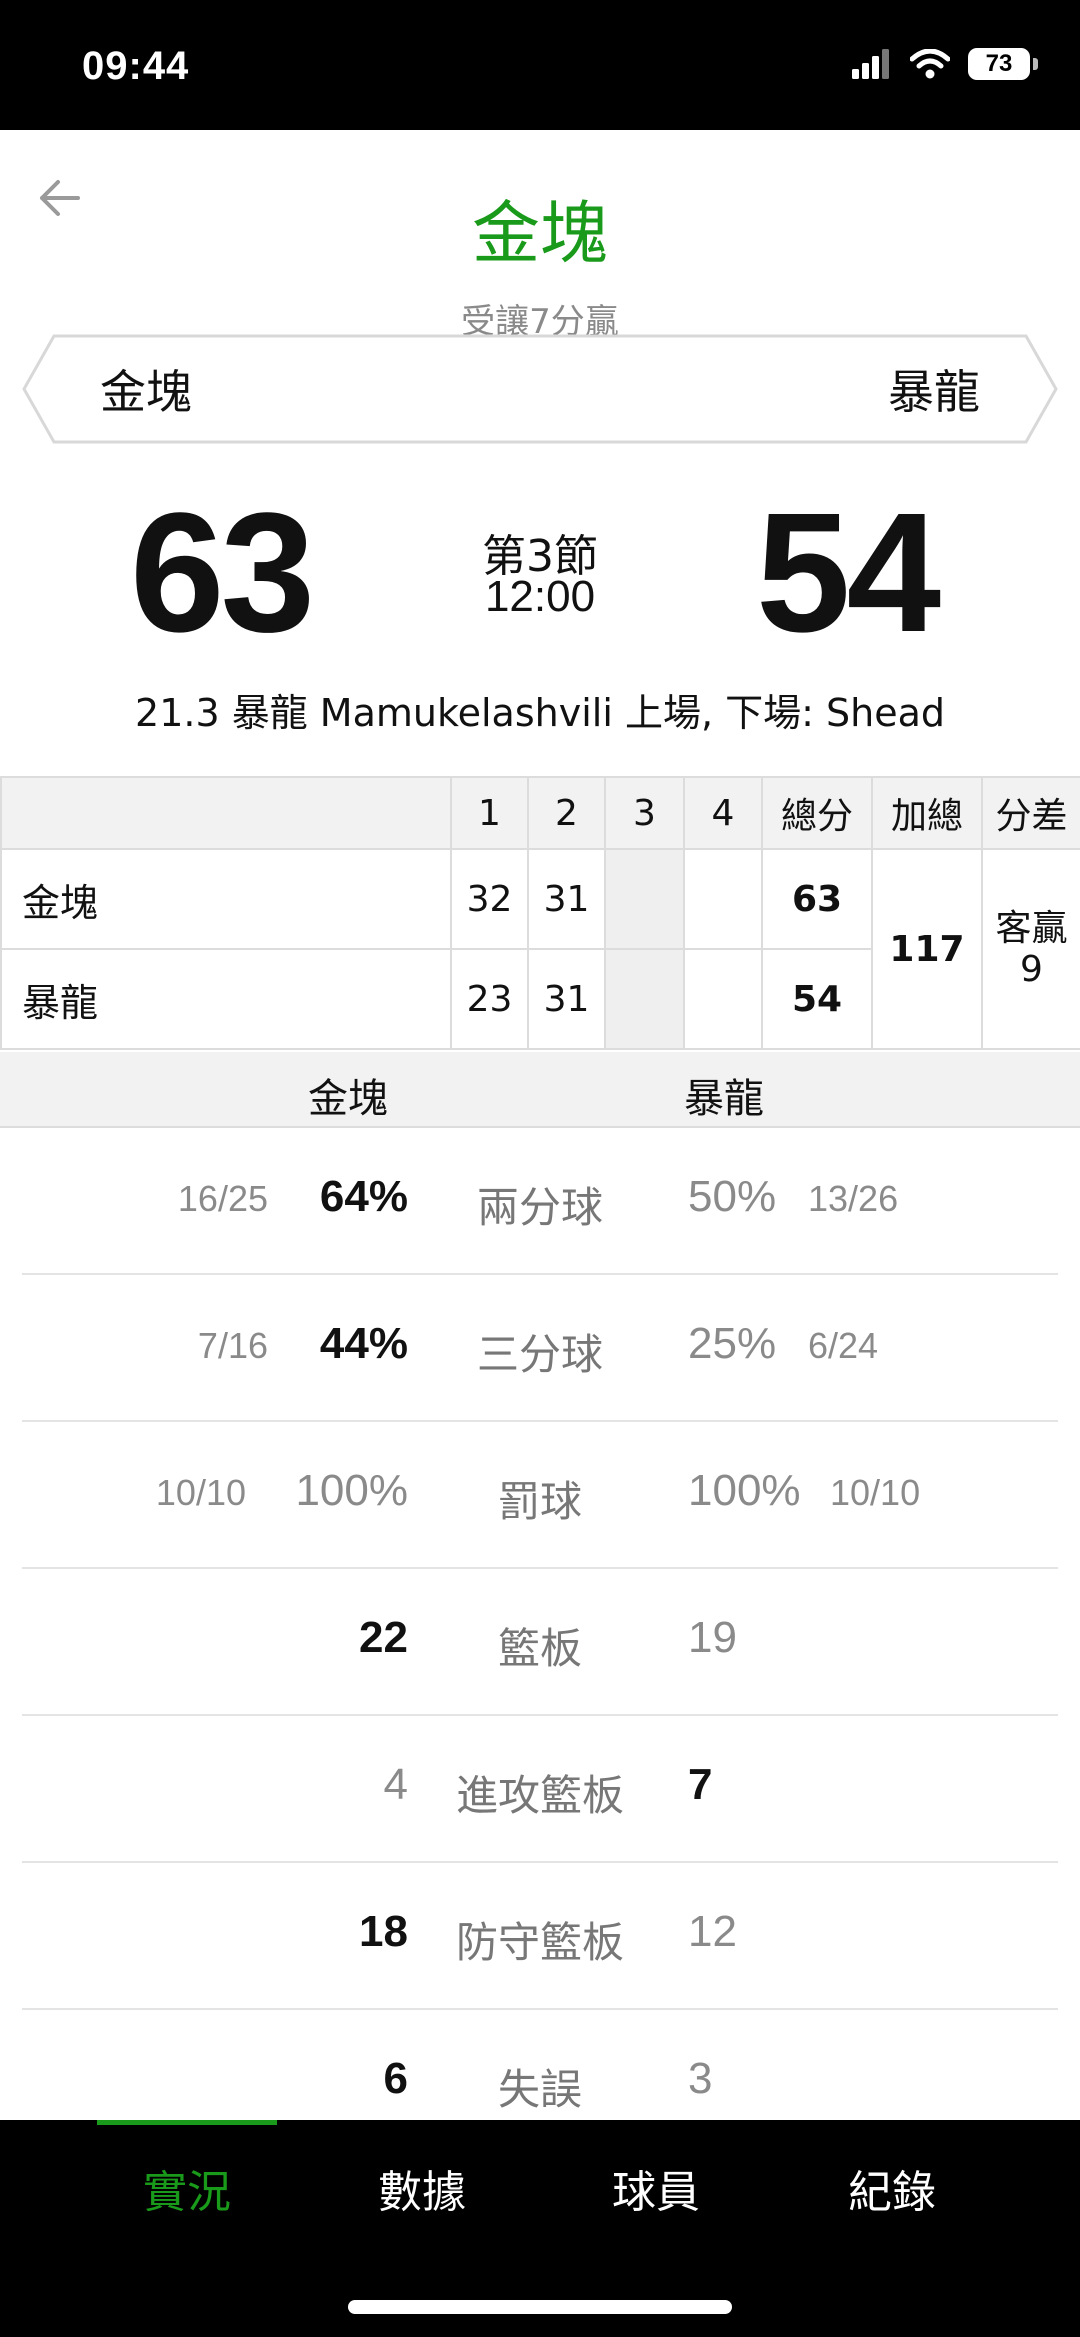 This screenshot has width=1080, height=2337. I want to click on total-cell: 54, so click(817, 999).